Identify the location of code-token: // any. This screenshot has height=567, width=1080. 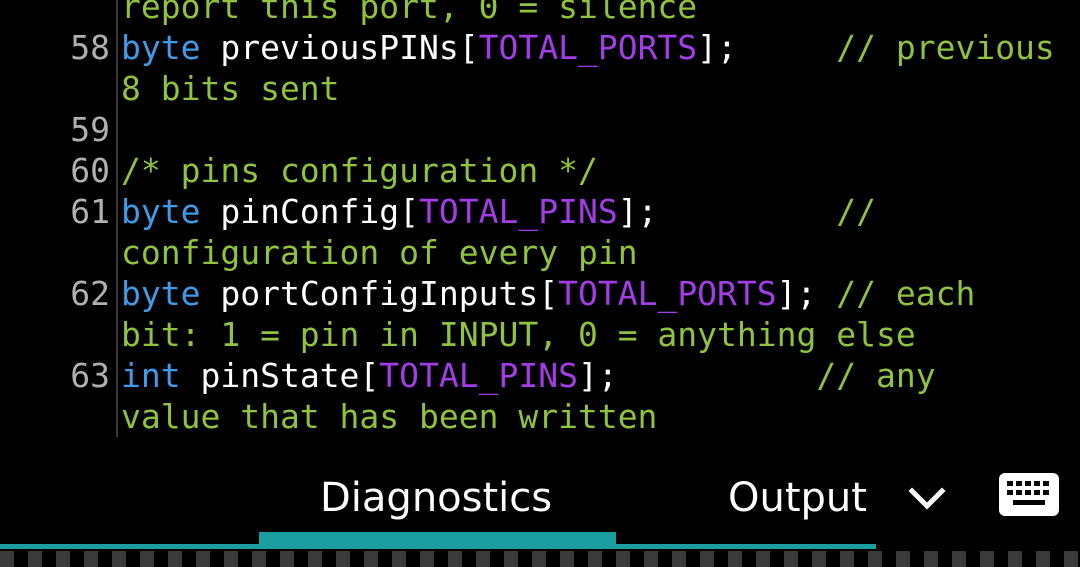
(876, 375).